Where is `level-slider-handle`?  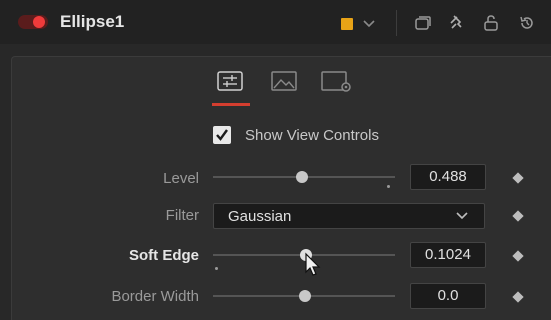
level-slider-handle is located at coordinates (302, 177).